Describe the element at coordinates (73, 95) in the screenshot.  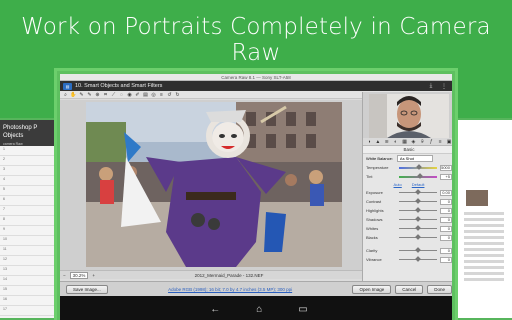
I see `hand-tool-icon: ✋` at that location.